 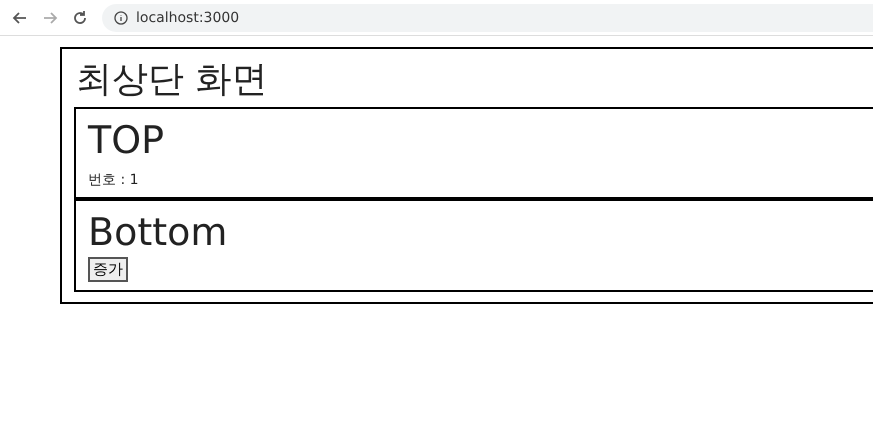 What do you see at coordinates (108, 269) in the screenshot?
I see `increase-button: 증가` at bounding box center [108, 269].